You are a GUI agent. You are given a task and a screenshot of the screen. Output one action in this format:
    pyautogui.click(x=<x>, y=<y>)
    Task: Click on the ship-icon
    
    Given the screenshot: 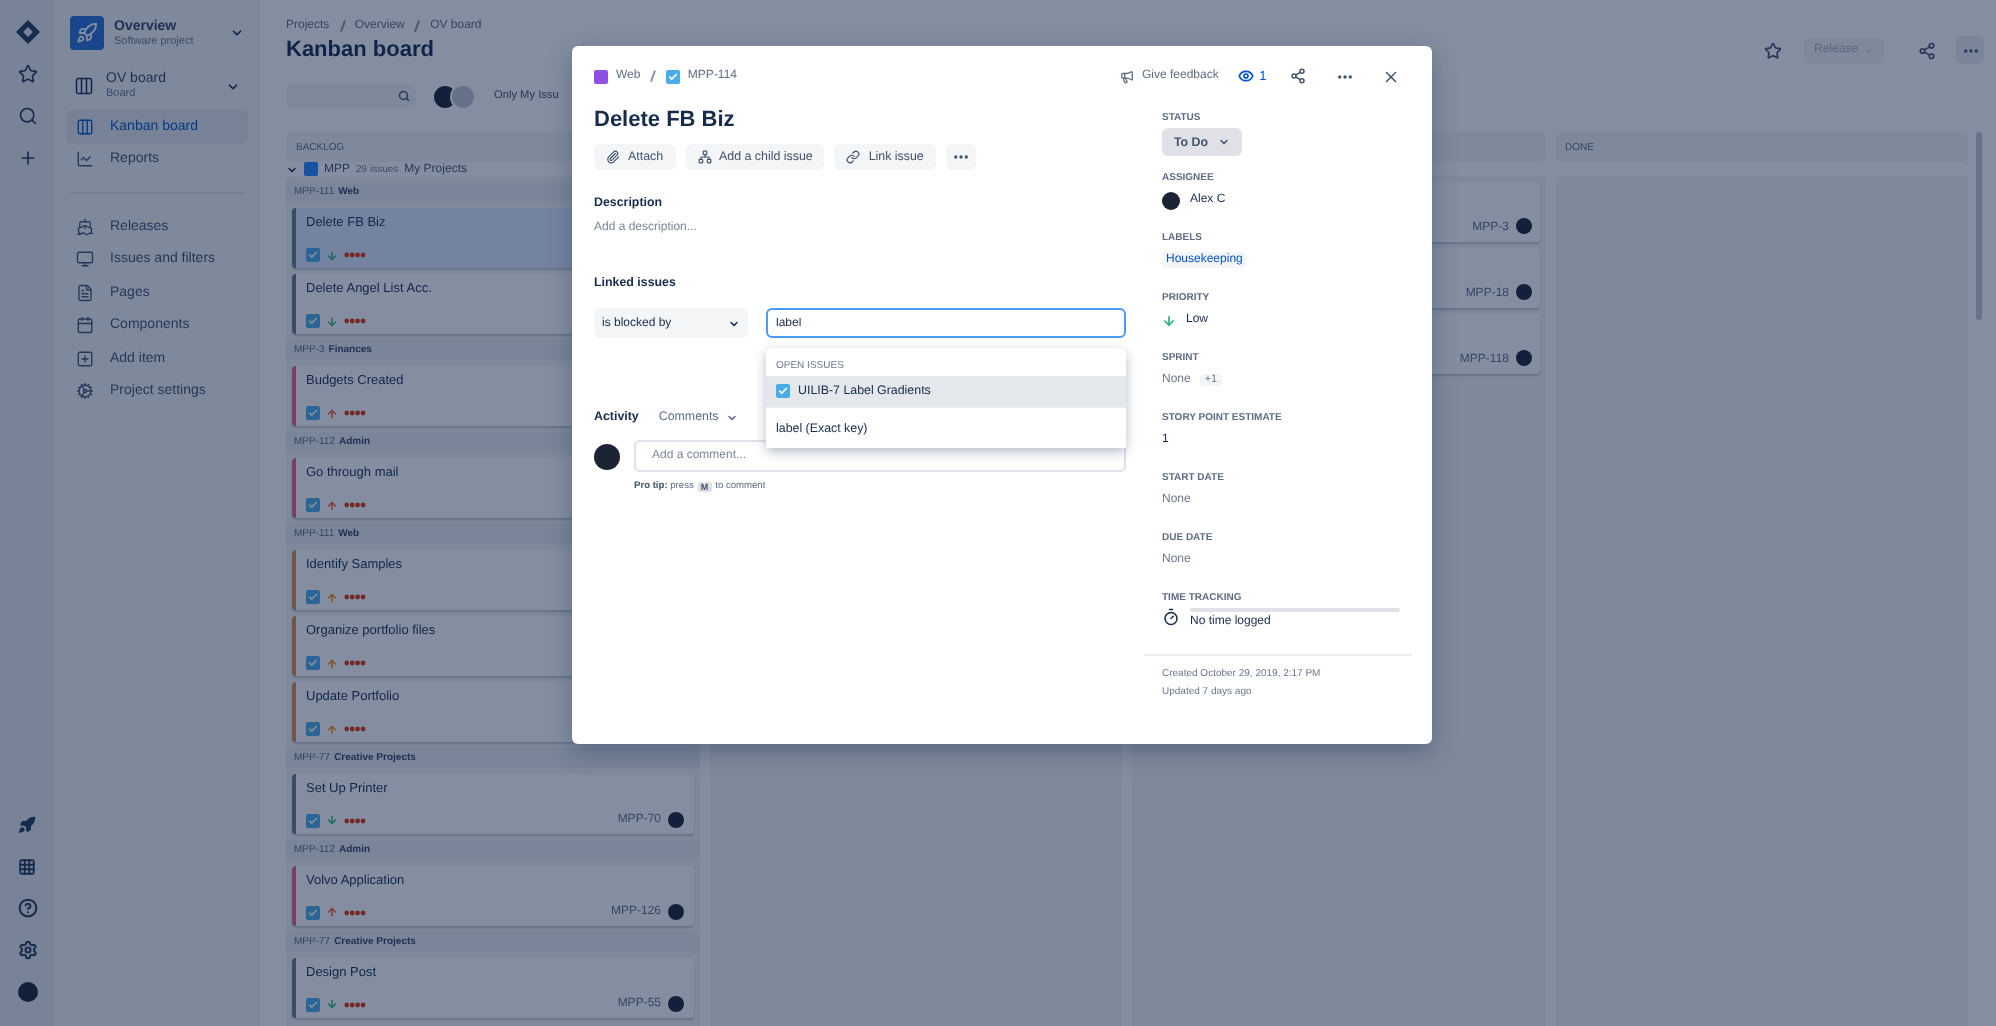 What is the action you would take?
    pyautogui.click(x=85, y=226)
    